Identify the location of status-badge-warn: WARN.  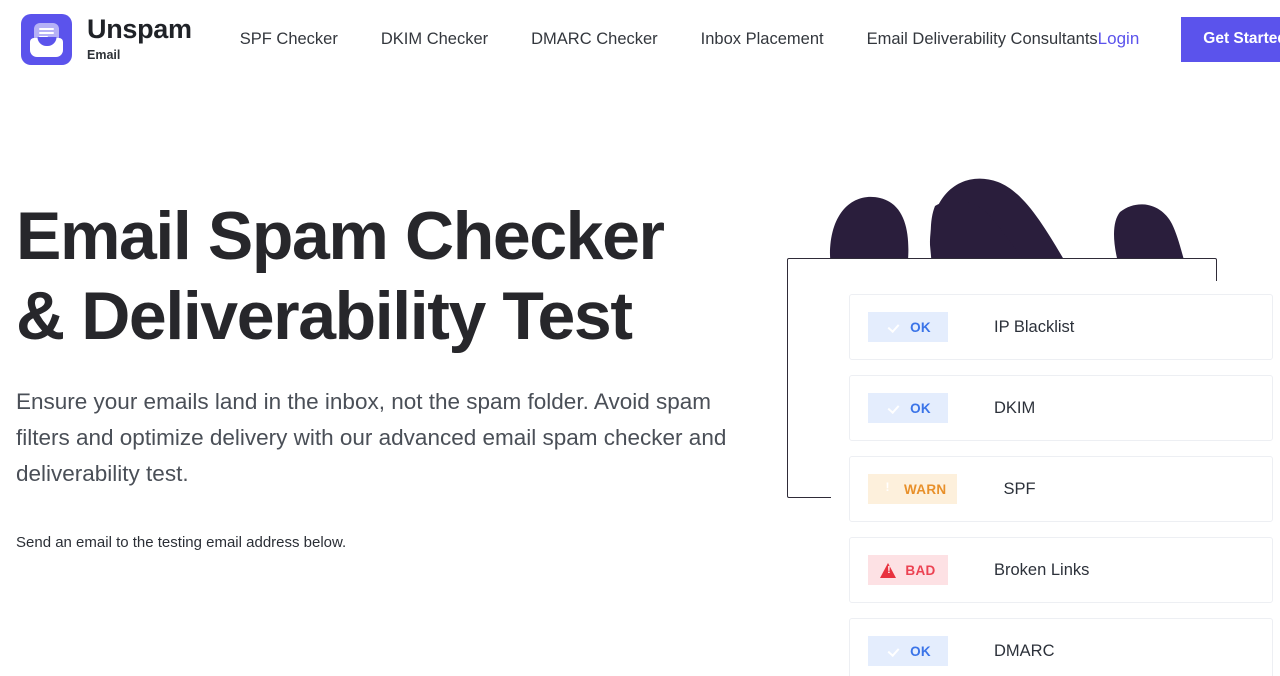
(913, 489).